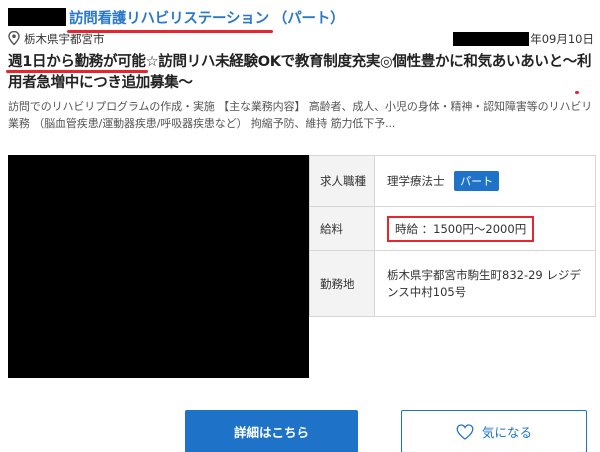 The height and width of the screenshot is (452, 600). I want to click on posted-date: 年09月10日, so click(523, 39).